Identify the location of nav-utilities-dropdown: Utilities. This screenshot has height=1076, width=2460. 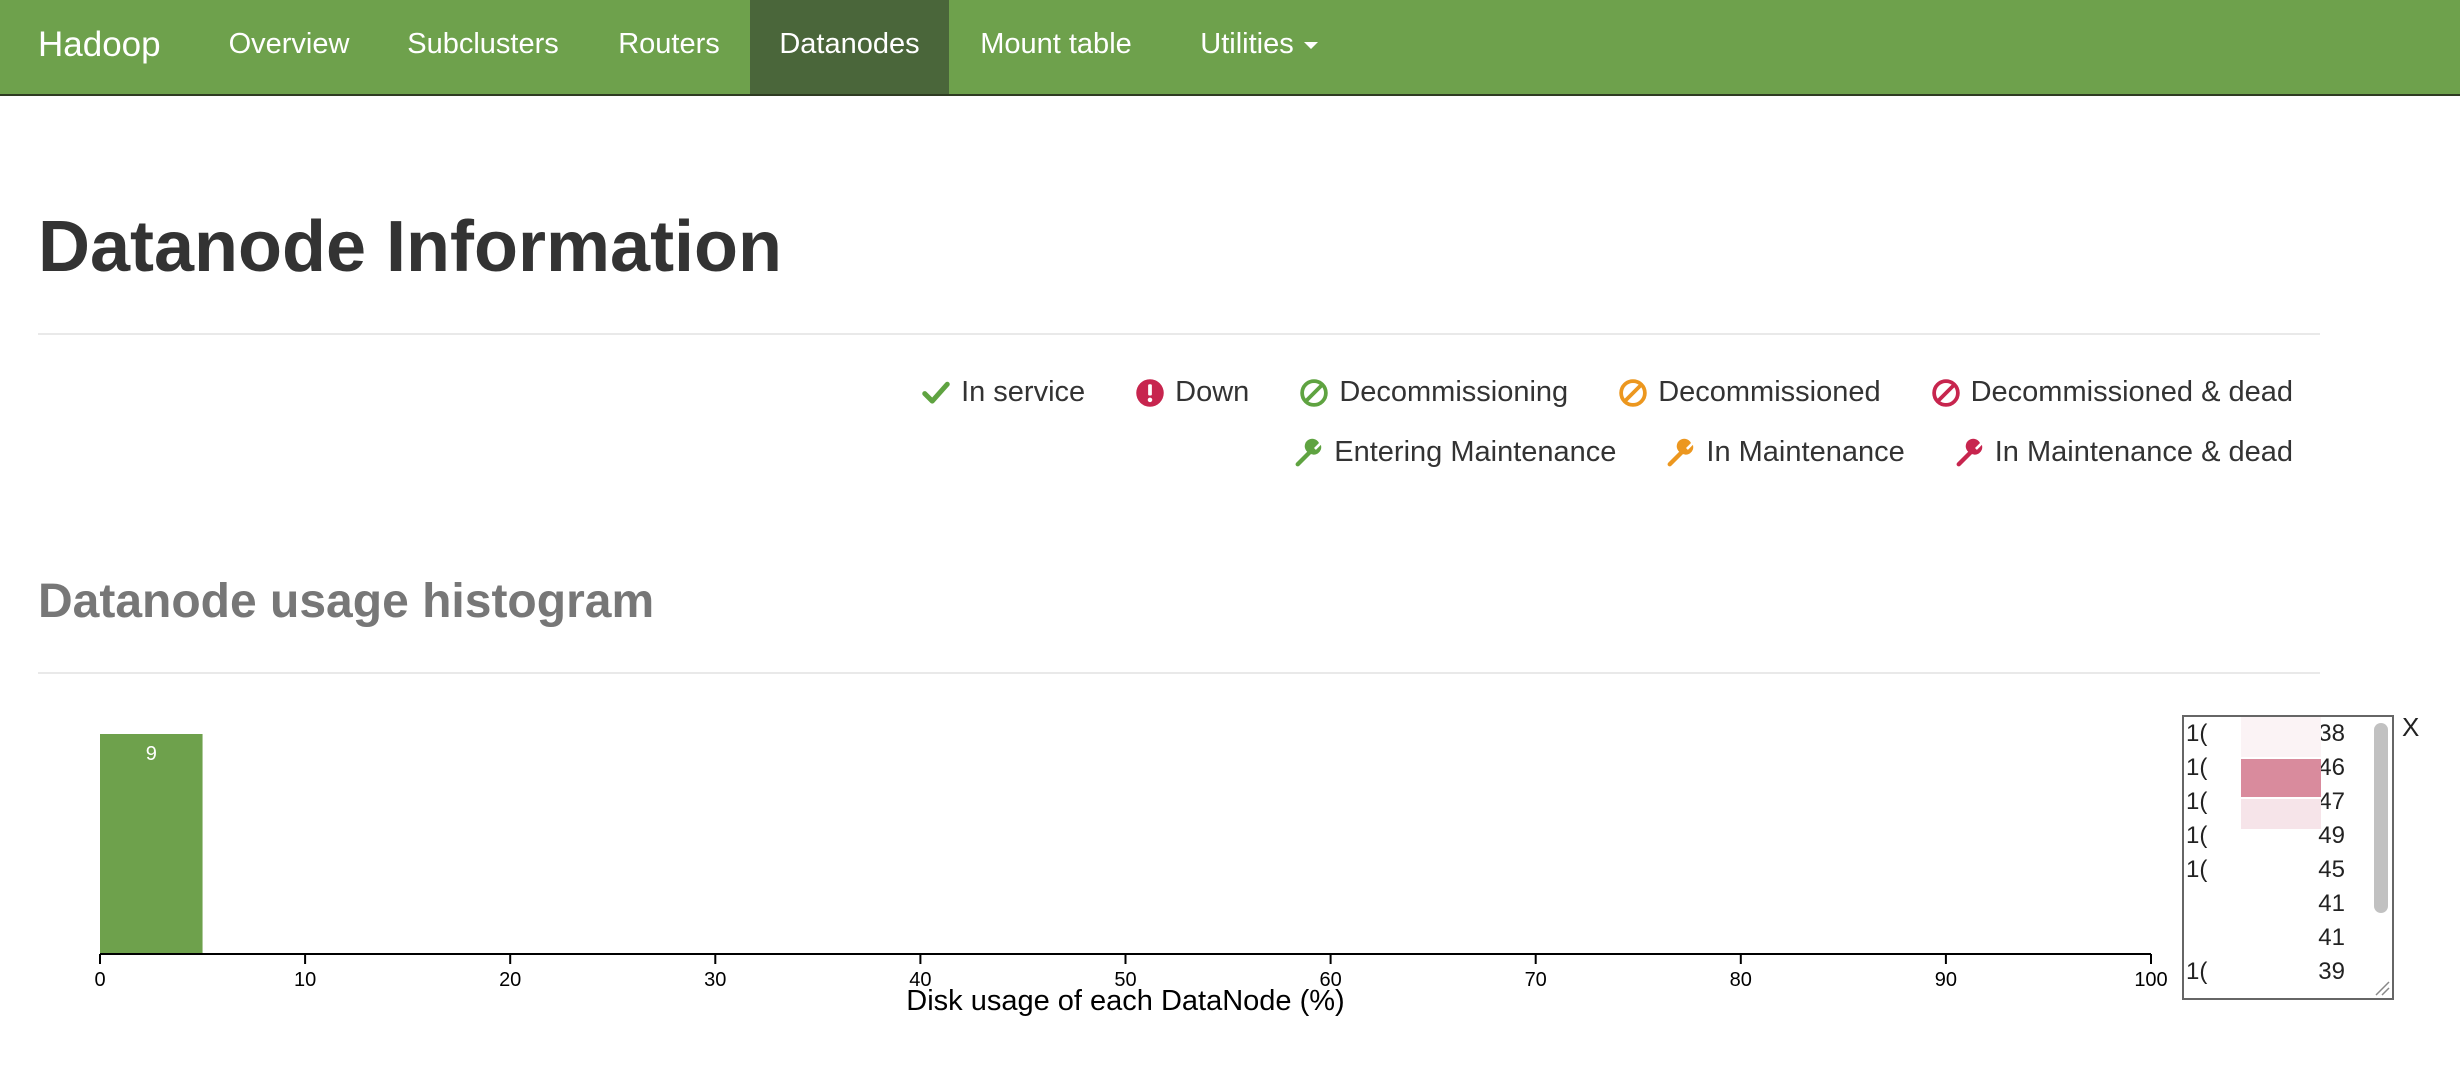
(1259, 47).